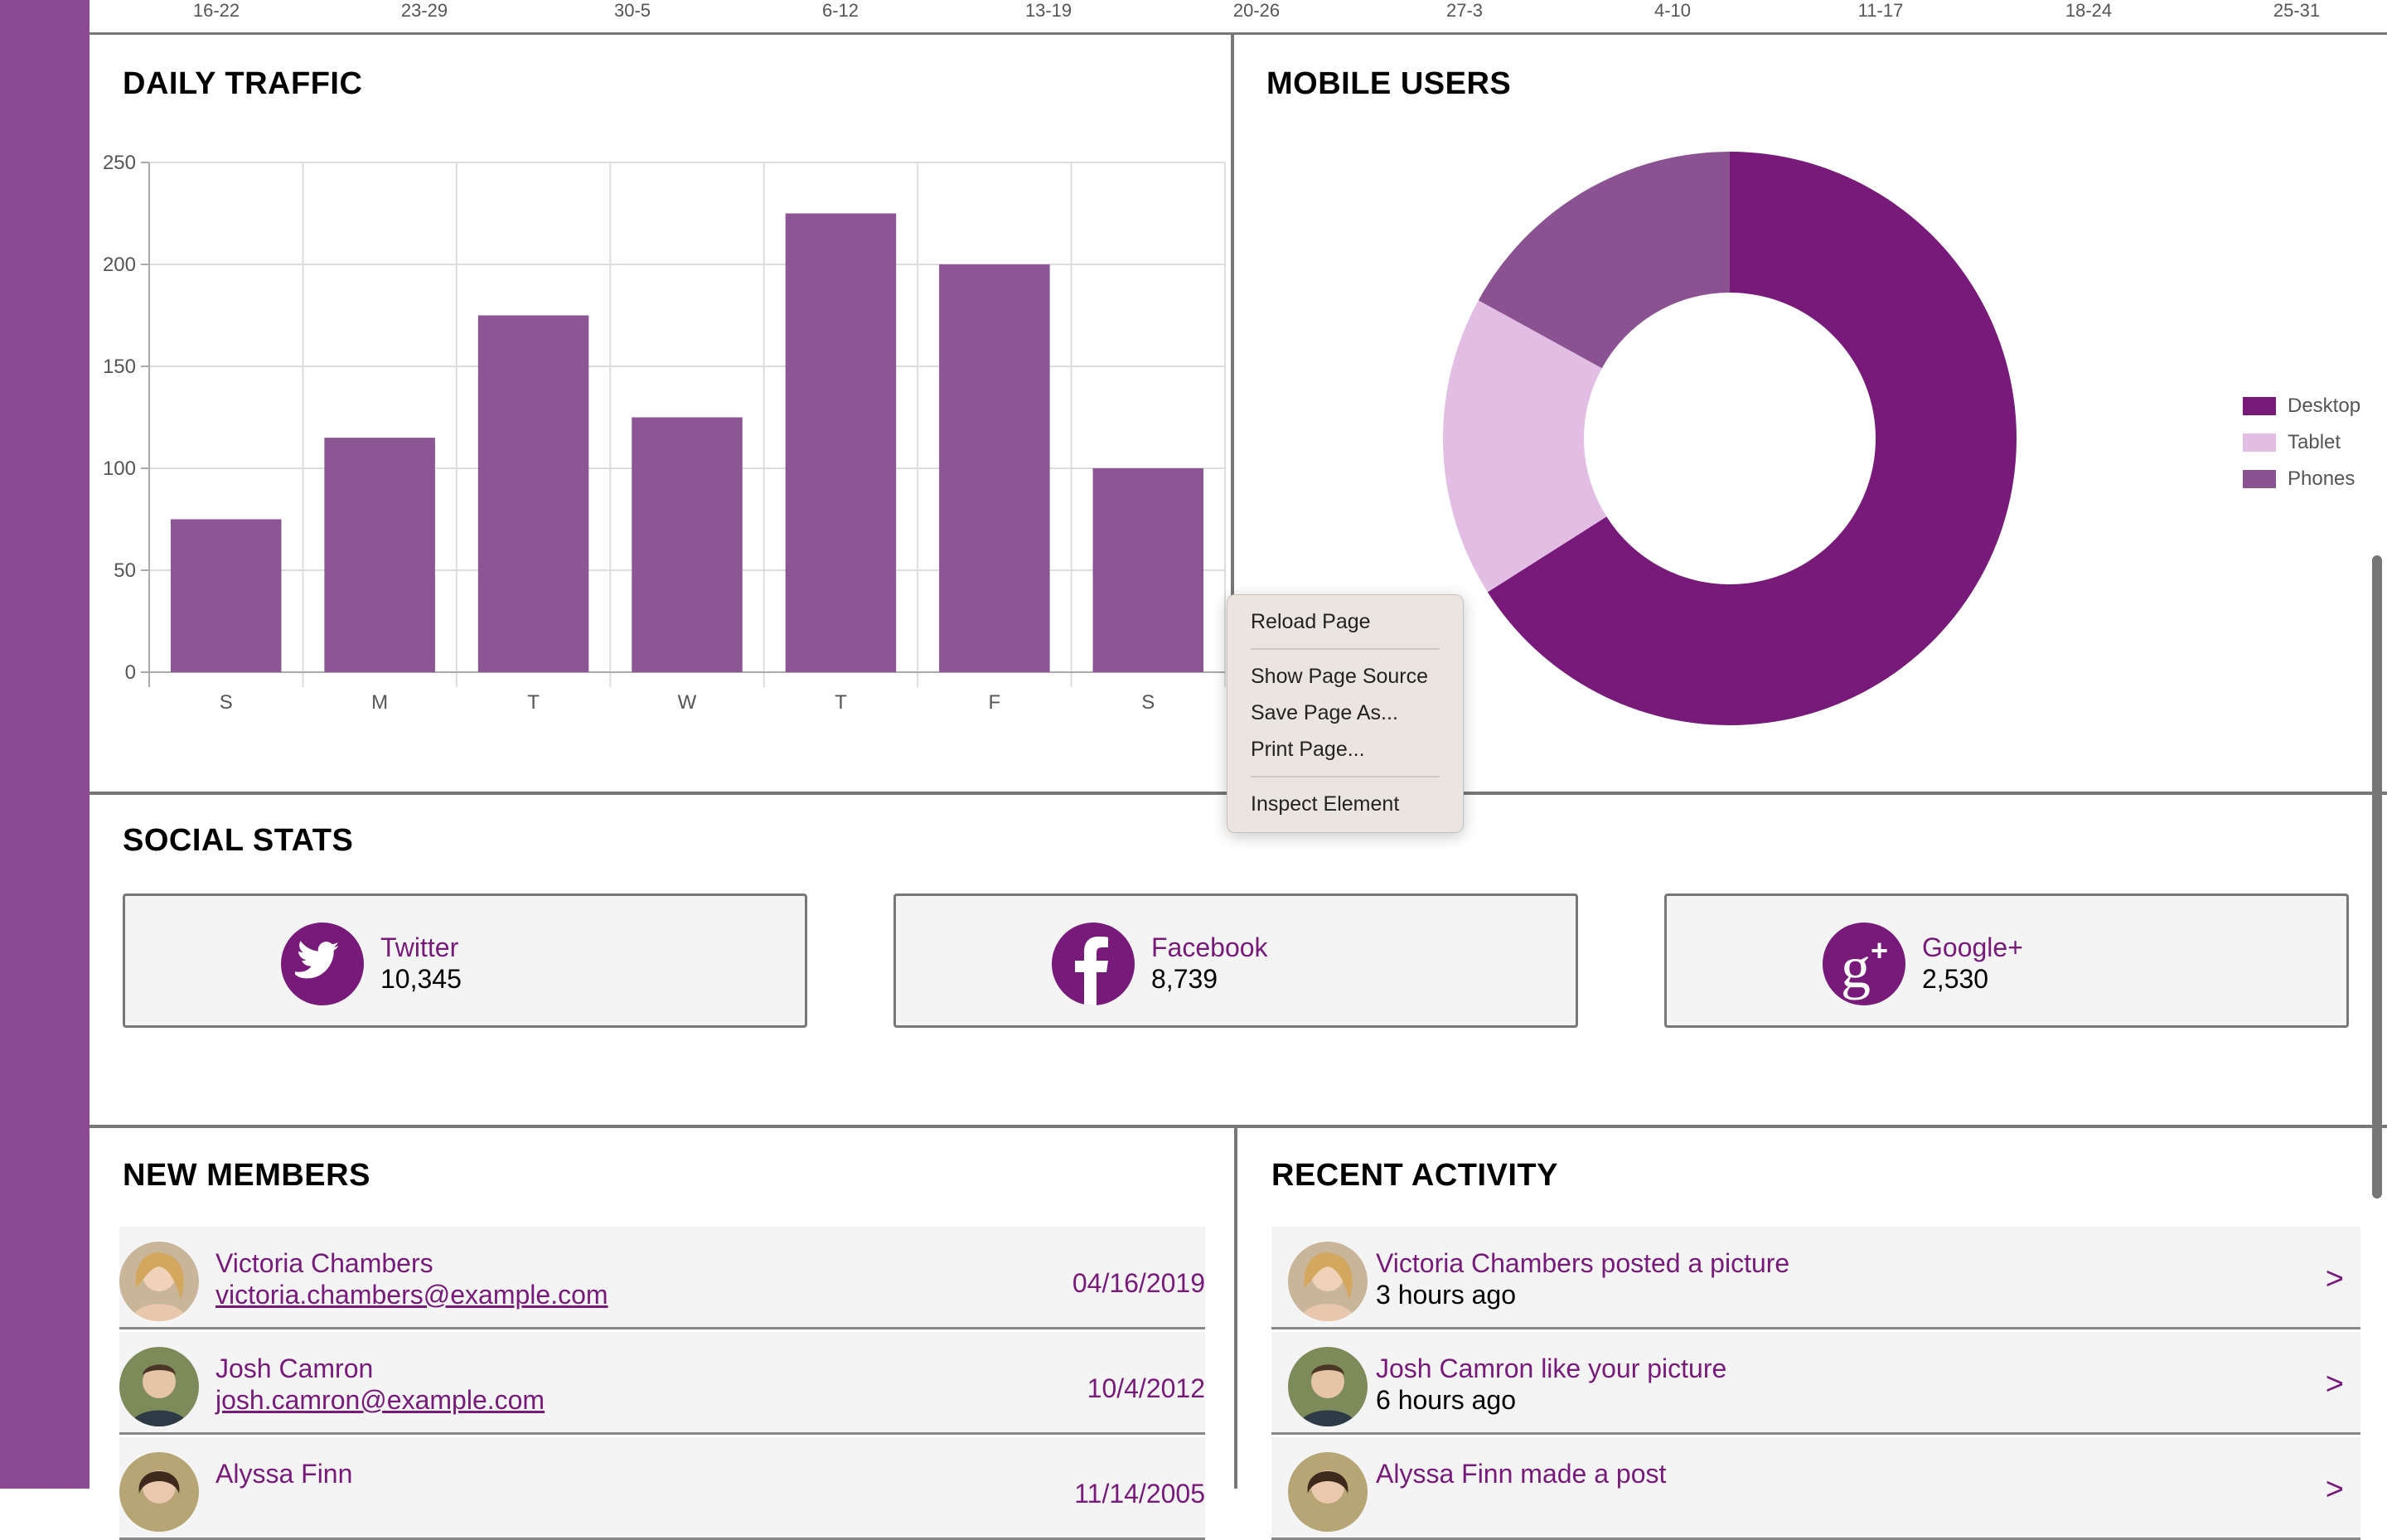 The width and height of the screenshot is (2387, 1540). What do you see at coordinates (1972, 947) in the screenshot?
I see `google-plus-label: Google+` at bounding box center [1972, 947].